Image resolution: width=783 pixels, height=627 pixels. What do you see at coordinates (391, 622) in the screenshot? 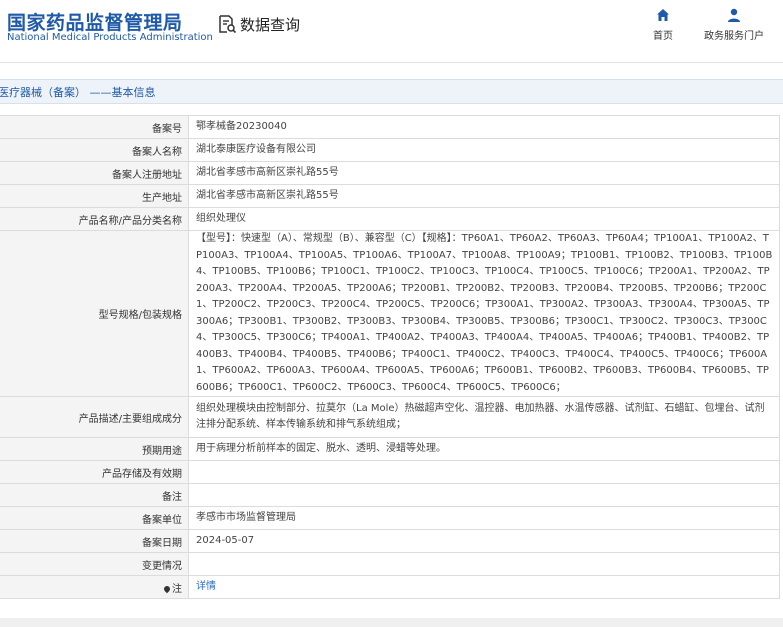
I see `horizontal-scrollbar` at bounding box center [391, 622].